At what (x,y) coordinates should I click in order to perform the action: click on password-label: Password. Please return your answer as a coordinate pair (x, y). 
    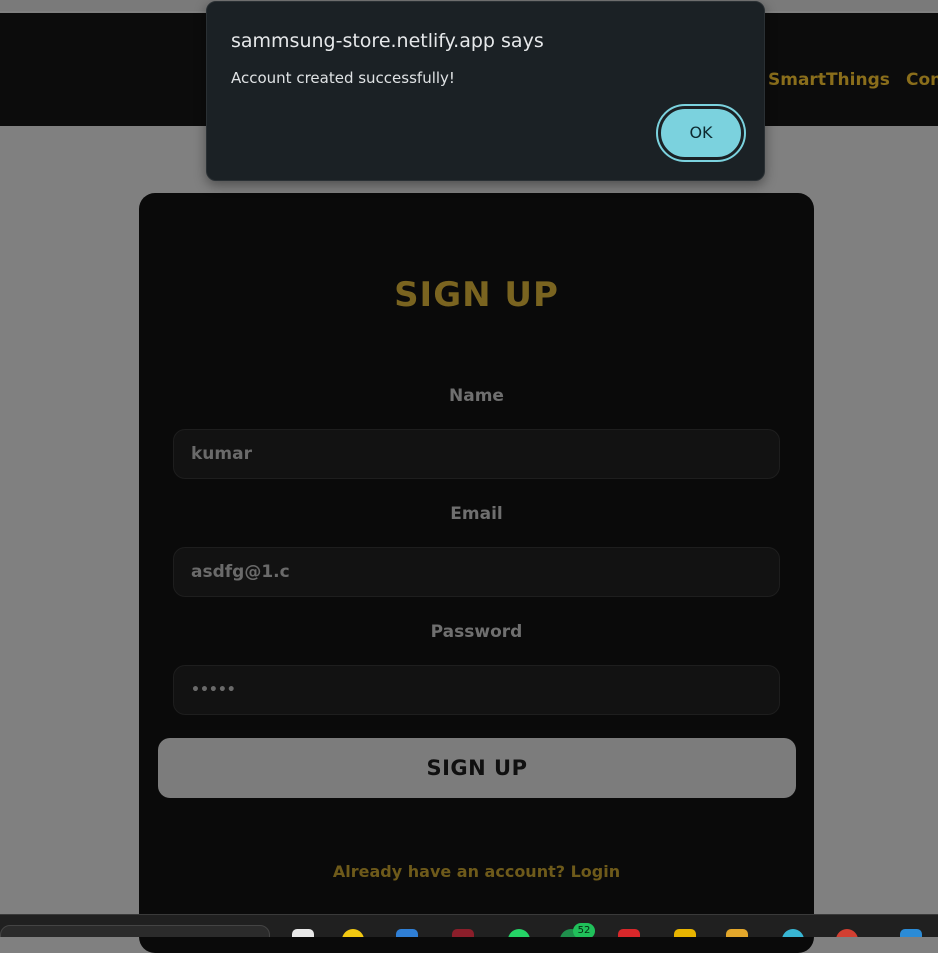
    Looking at the image, I should click on (476, 632).